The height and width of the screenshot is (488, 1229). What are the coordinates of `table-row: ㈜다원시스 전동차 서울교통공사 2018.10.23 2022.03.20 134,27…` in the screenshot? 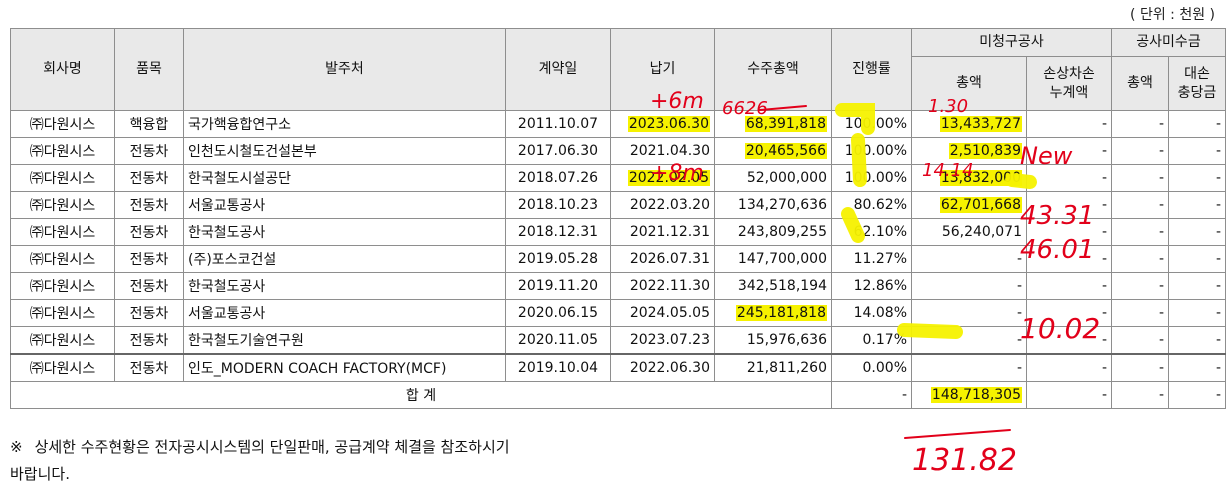 It's located at (618, 205).